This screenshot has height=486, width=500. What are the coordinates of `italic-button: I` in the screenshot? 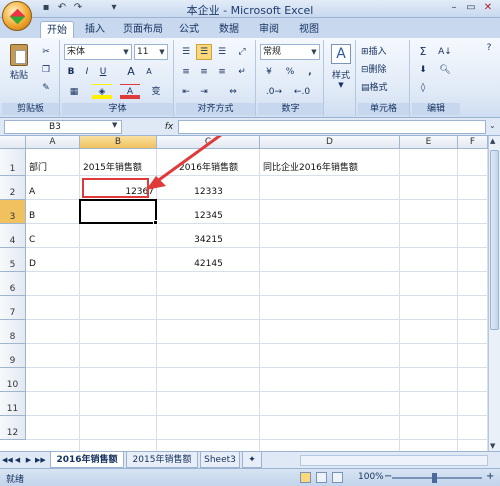 It's located at (87, 72).